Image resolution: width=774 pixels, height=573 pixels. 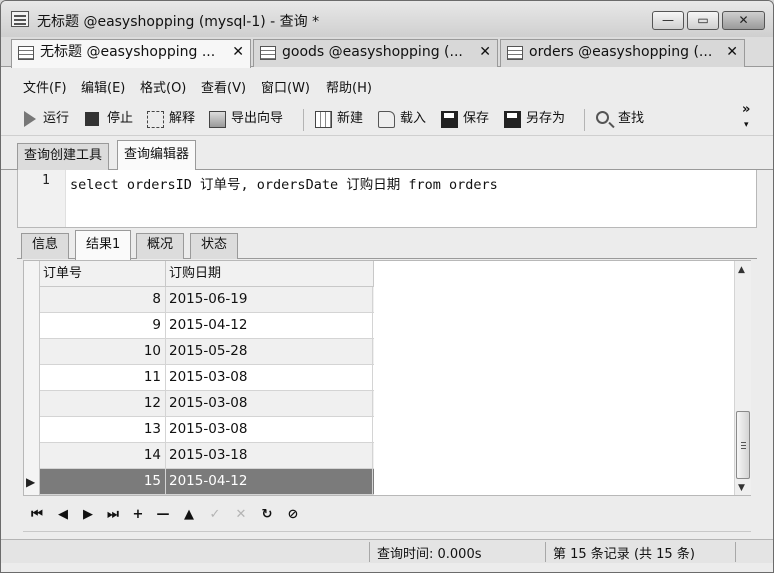 I want to click on find-button: 查找, so click(x=620, y=120).